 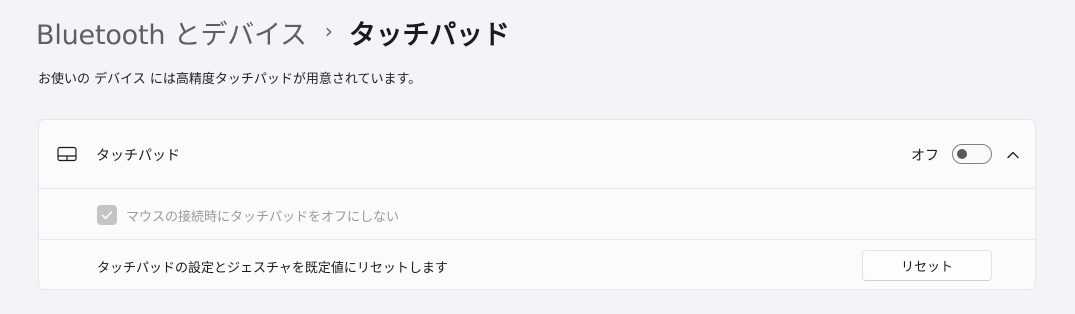 What do you see at coordinates (537, 264) in the screenshot?
I see `reset-option-row: タッチパッドの設定とジェスチャを既定値にリセットします リセット` at bounding box center [537, 264].